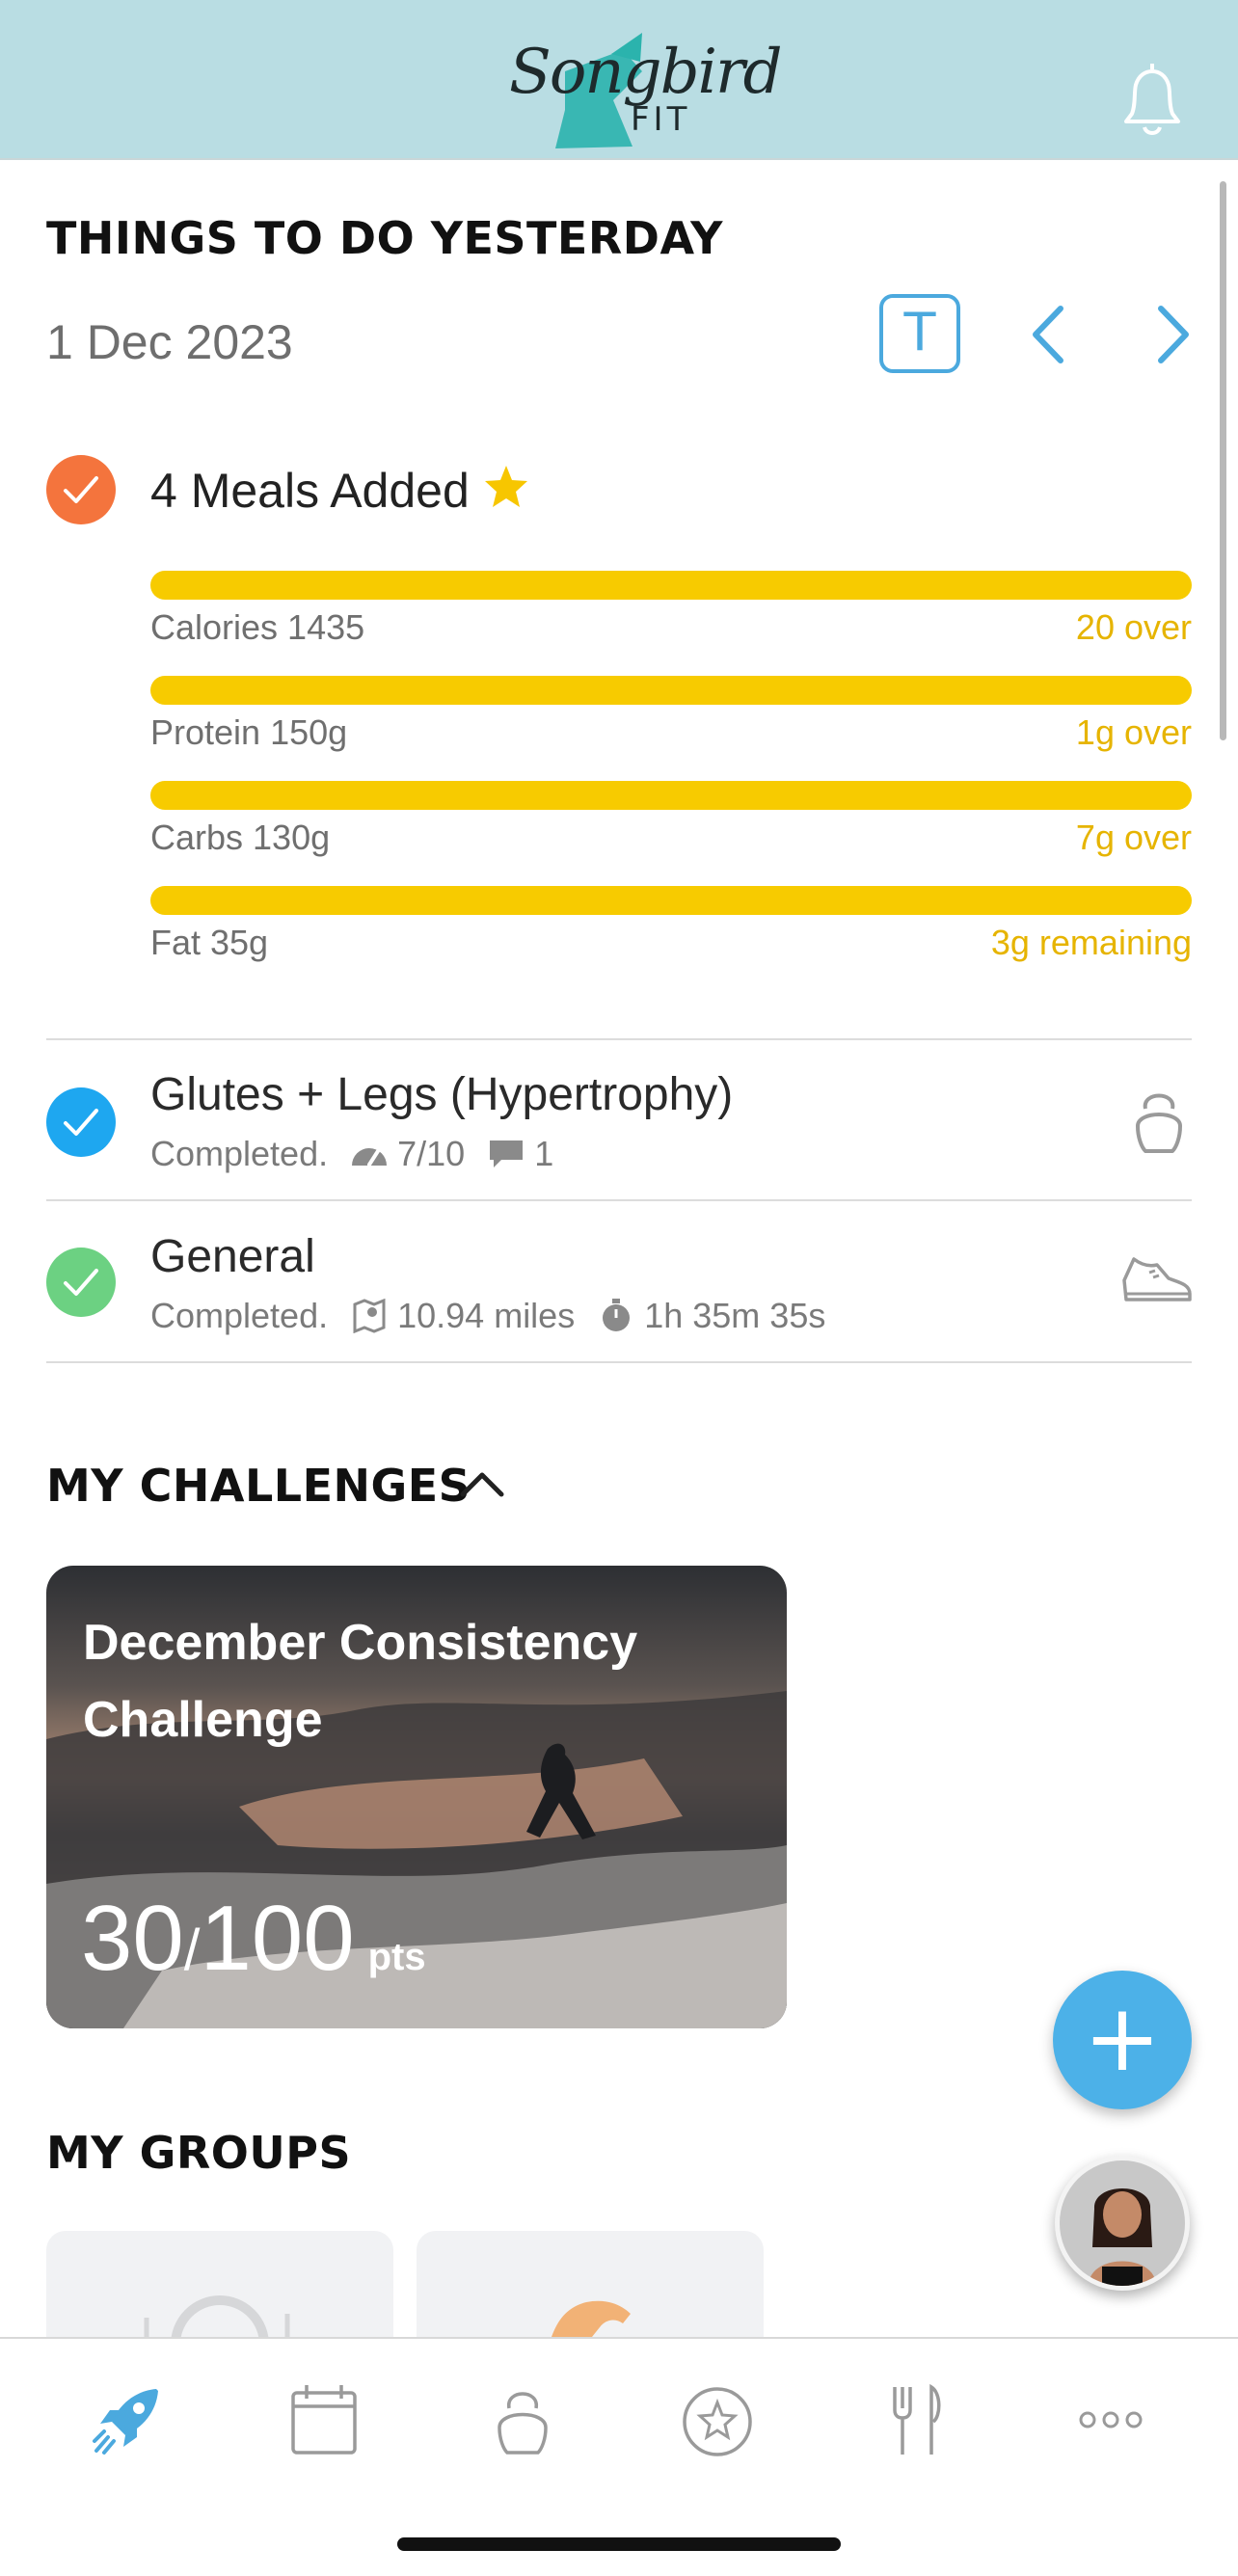  Describe the element at coordinates (1110, 2419) in the screenshot. I see `more-icon` at that location.